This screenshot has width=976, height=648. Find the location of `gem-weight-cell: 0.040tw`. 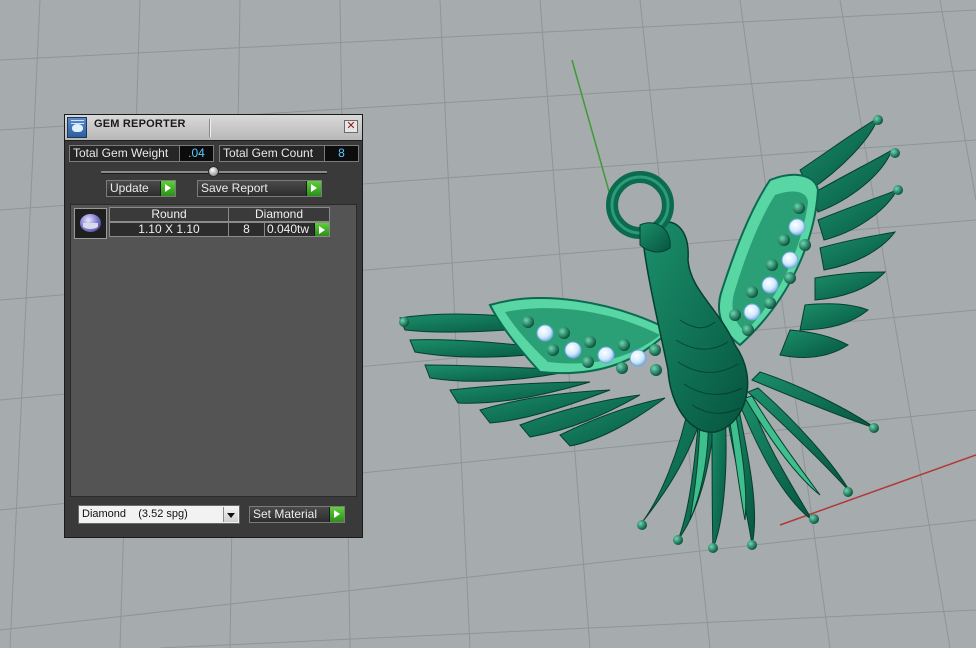

gem-weight-cell: 0.040tw is located at coordinates (297, 229).